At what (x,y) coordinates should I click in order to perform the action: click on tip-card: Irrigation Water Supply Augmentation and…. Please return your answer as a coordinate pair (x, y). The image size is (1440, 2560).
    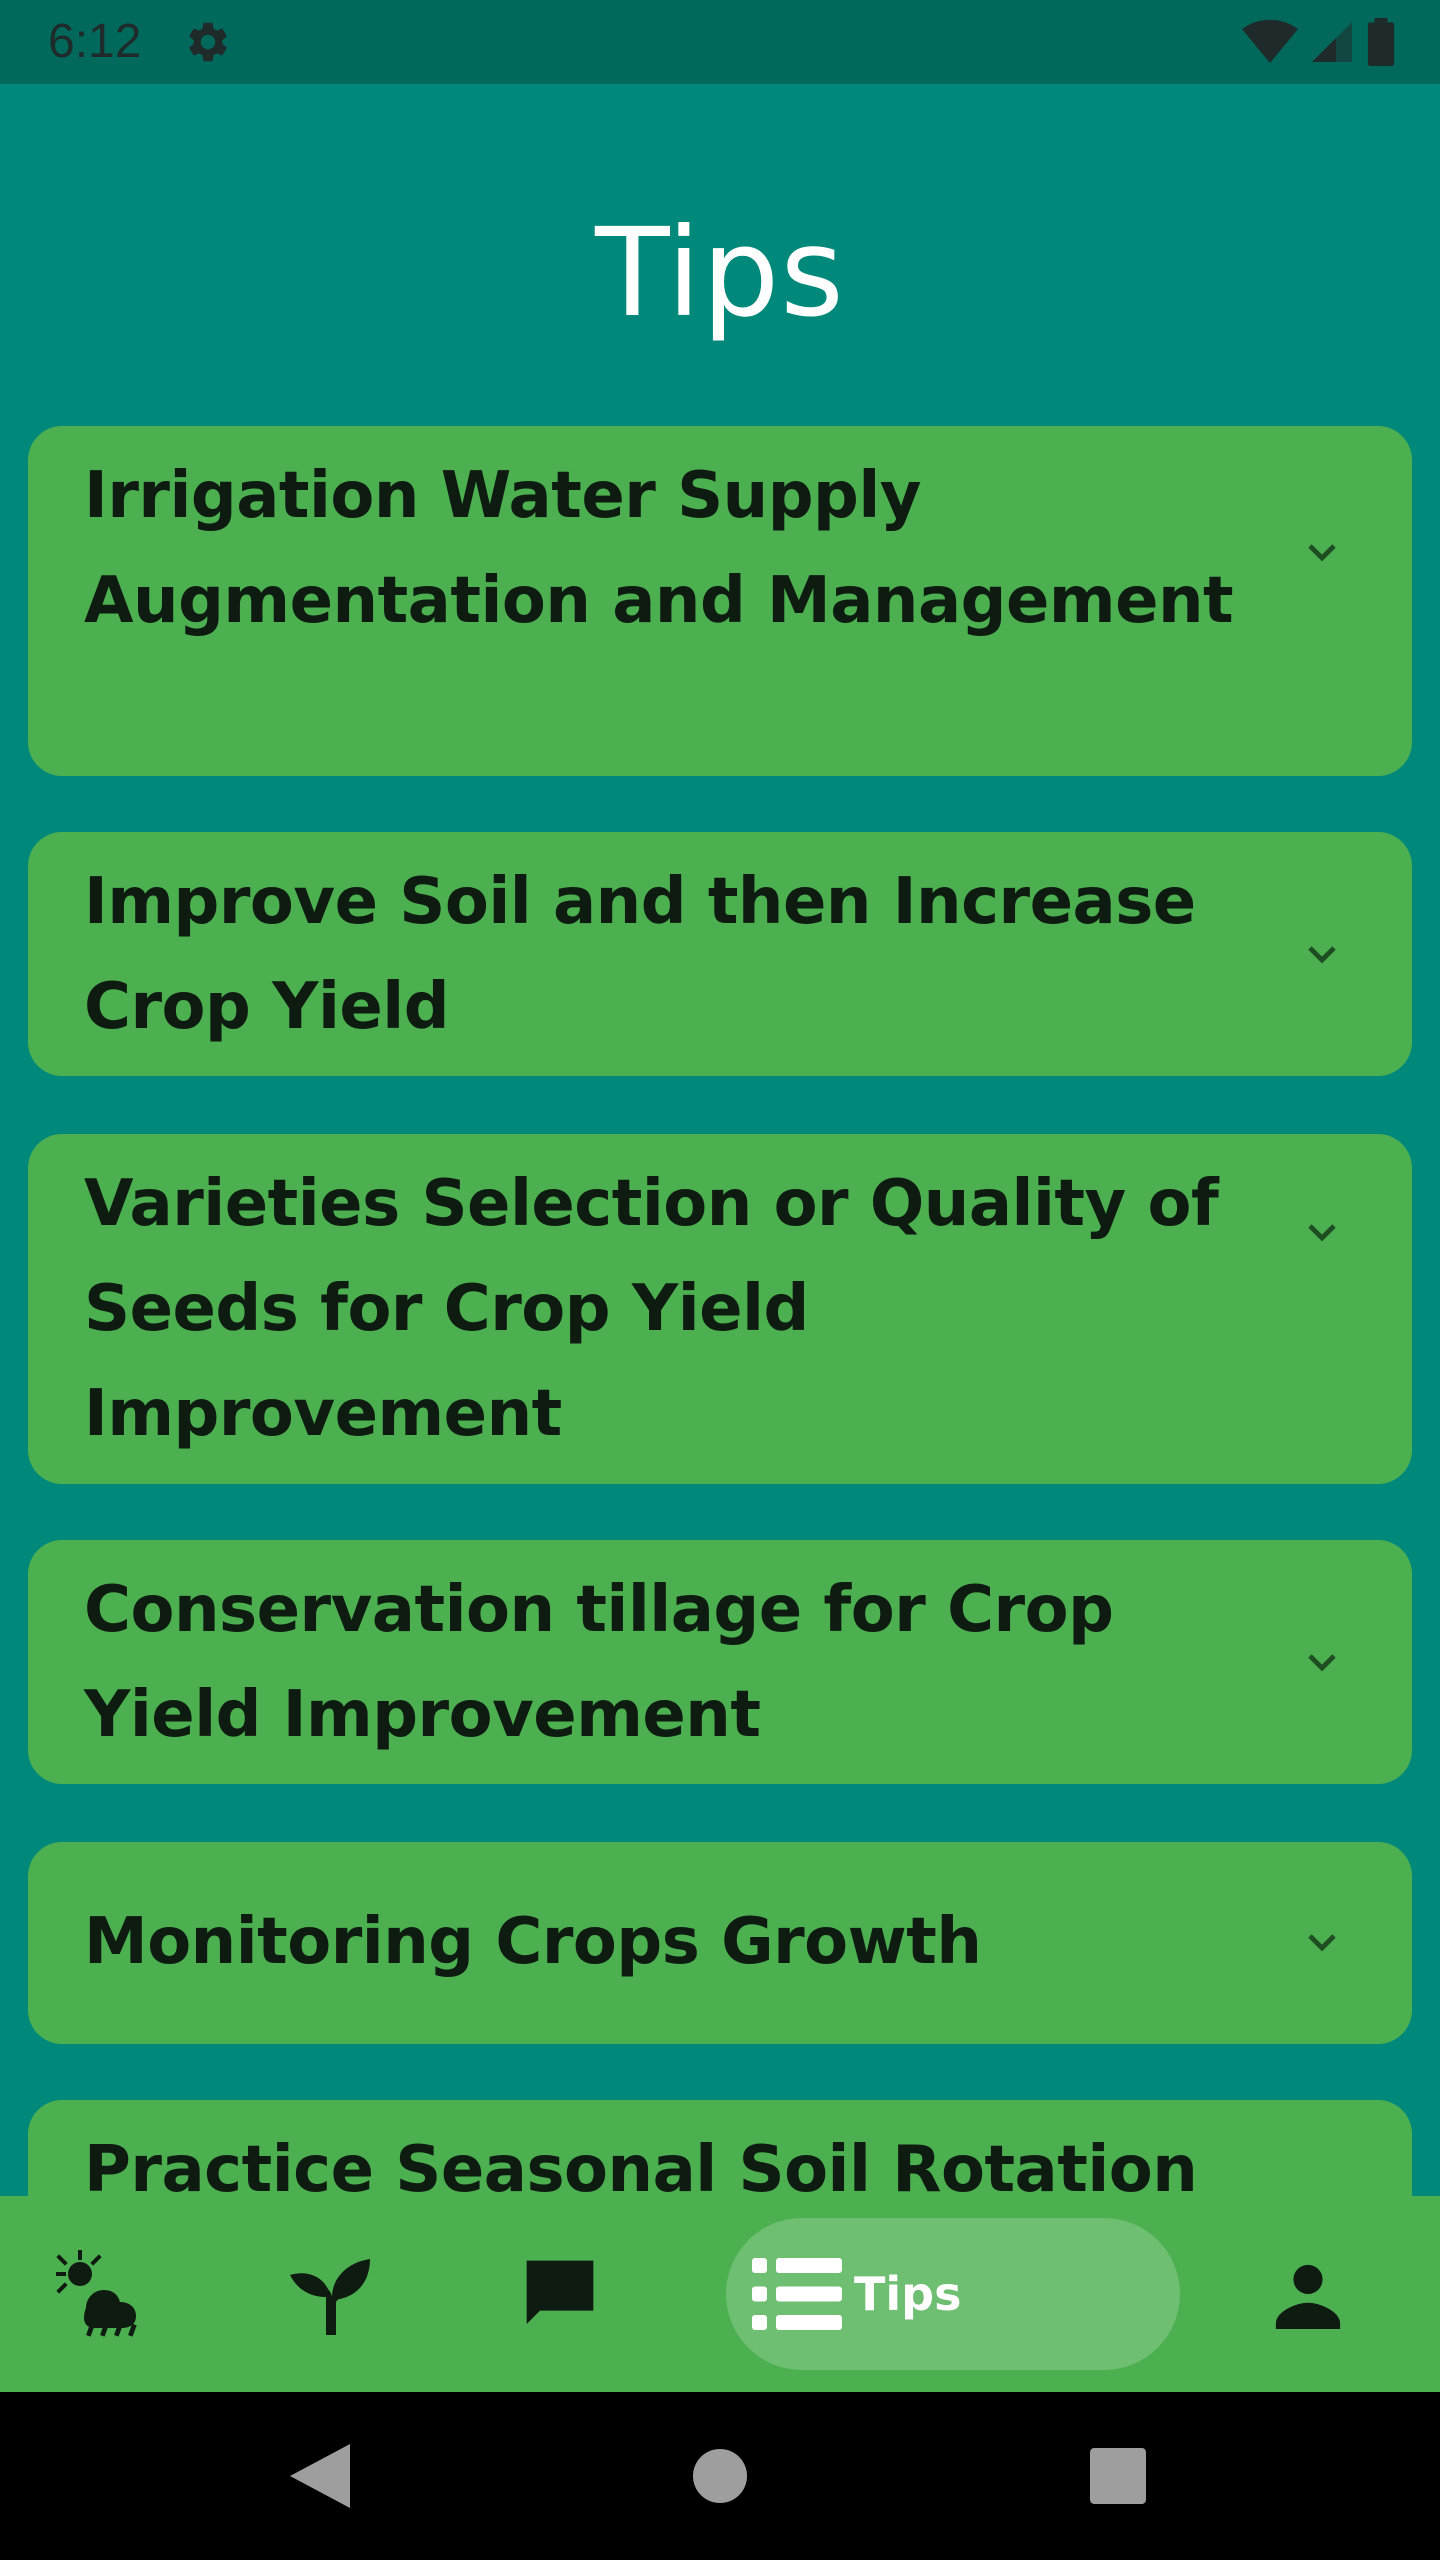
    Looking at the image, I should click on (720, 601).